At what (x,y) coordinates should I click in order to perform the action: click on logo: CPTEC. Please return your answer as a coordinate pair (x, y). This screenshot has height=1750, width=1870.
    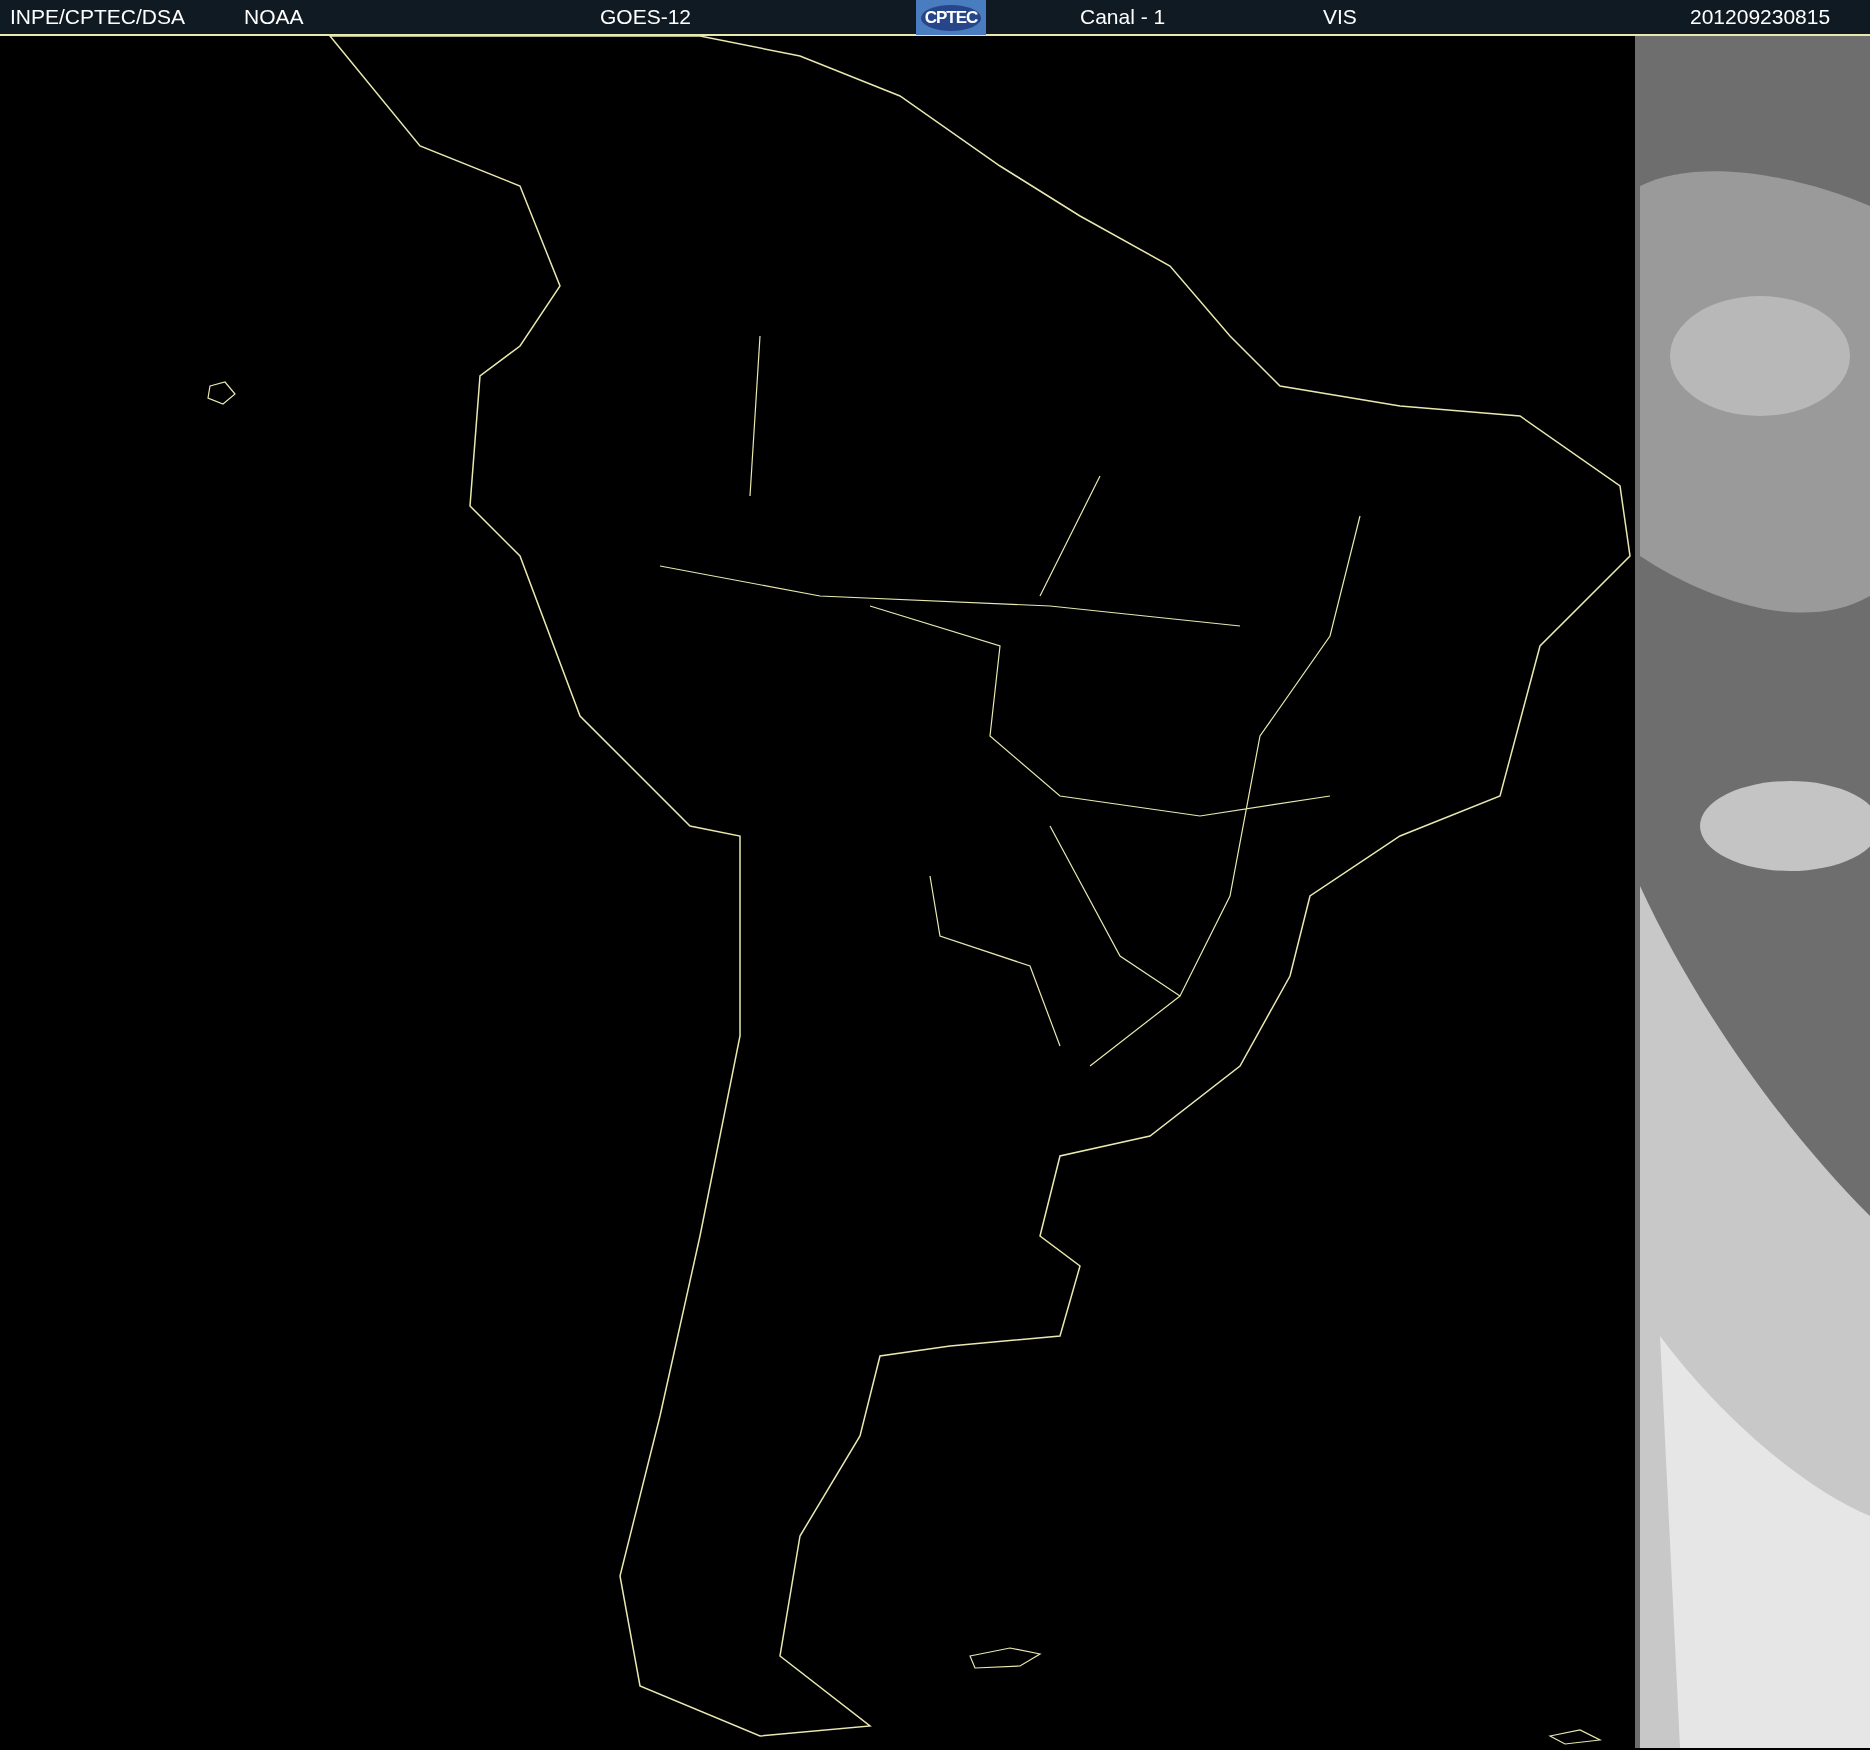
    Looking at the image, I should click on (951, 17).